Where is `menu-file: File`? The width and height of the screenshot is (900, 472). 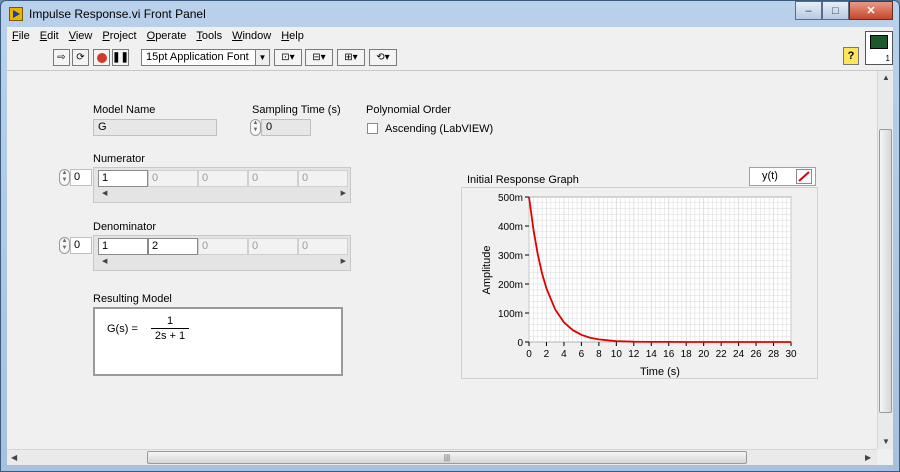
menu-file: File is located at coordinates (21, 36).